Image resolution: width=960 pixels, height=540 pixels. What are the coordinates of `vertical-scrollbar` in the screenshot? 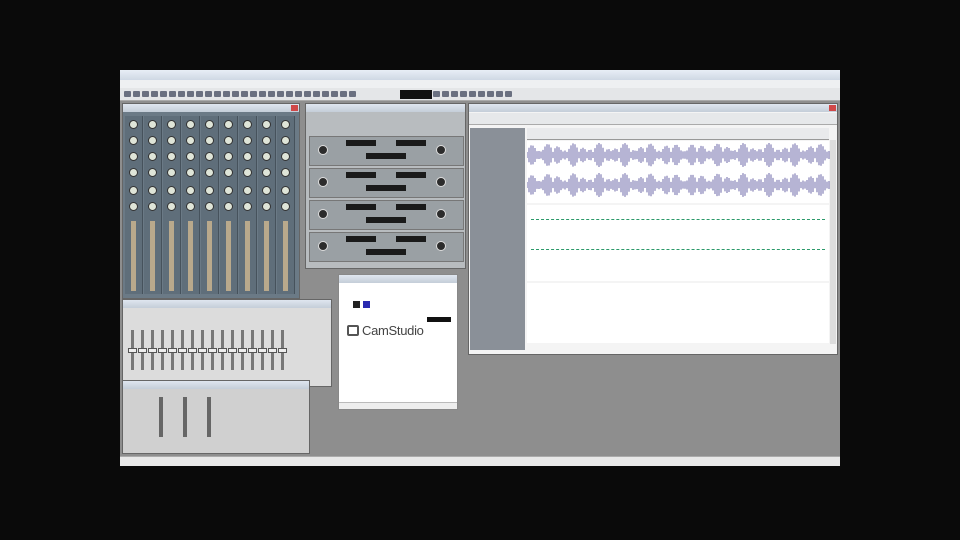 It's located at (833, 242).